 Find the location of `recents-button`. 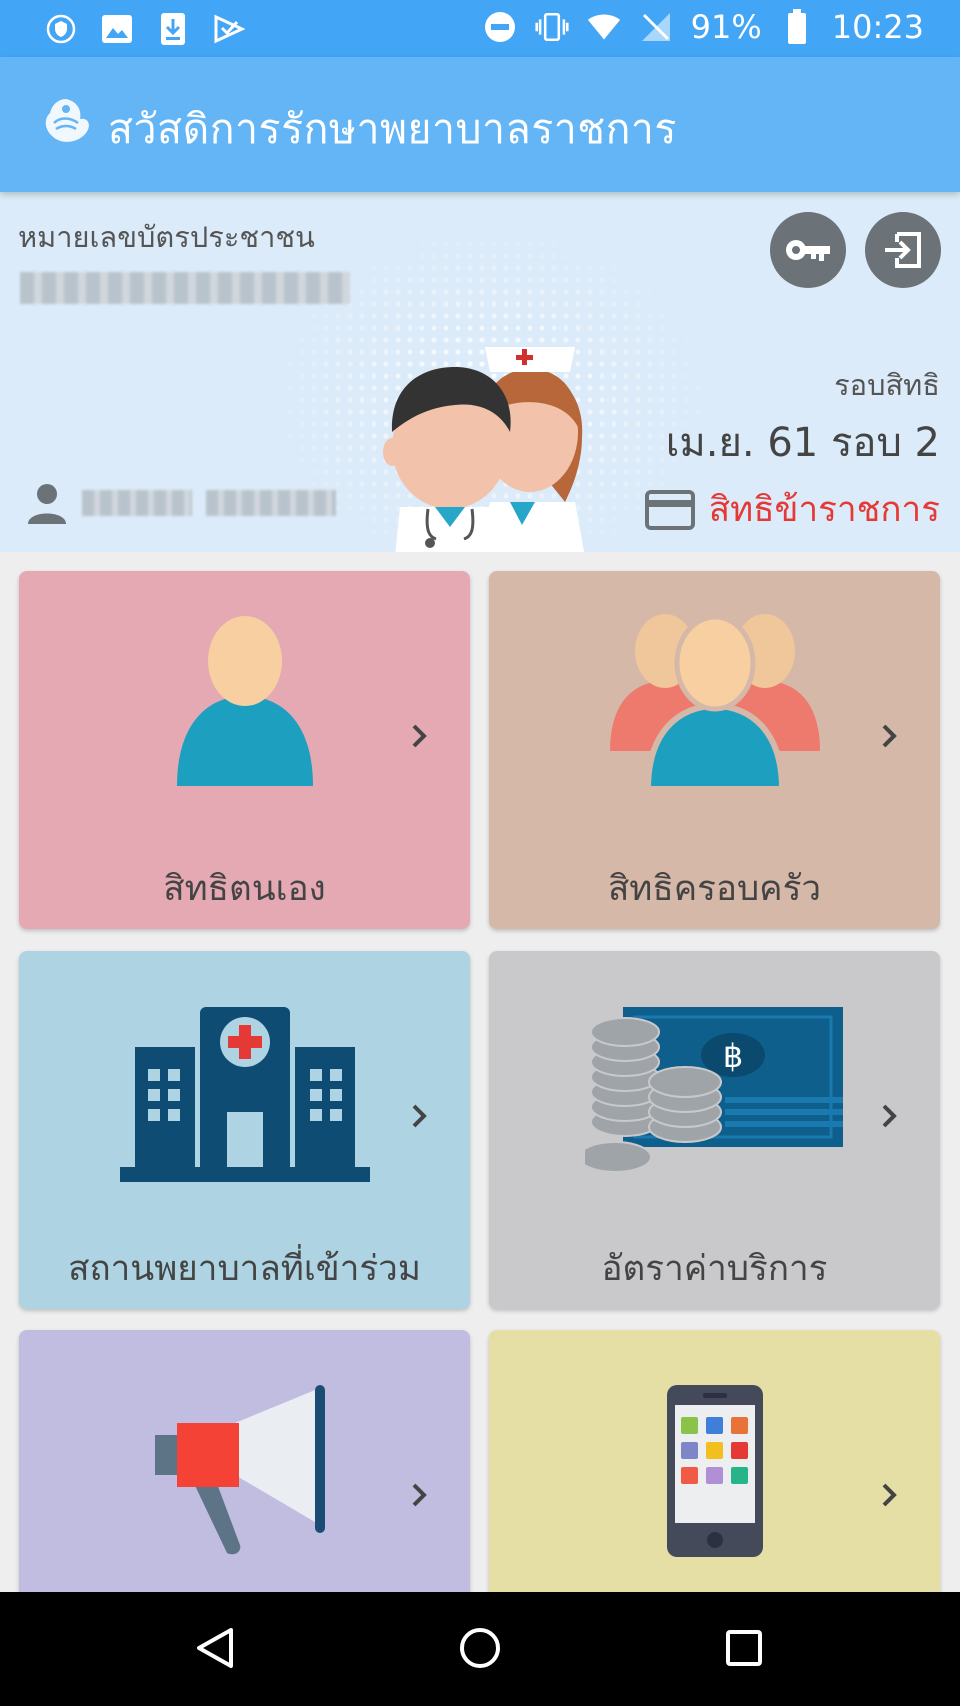

recents-button is located at coordinates (744, 1648).